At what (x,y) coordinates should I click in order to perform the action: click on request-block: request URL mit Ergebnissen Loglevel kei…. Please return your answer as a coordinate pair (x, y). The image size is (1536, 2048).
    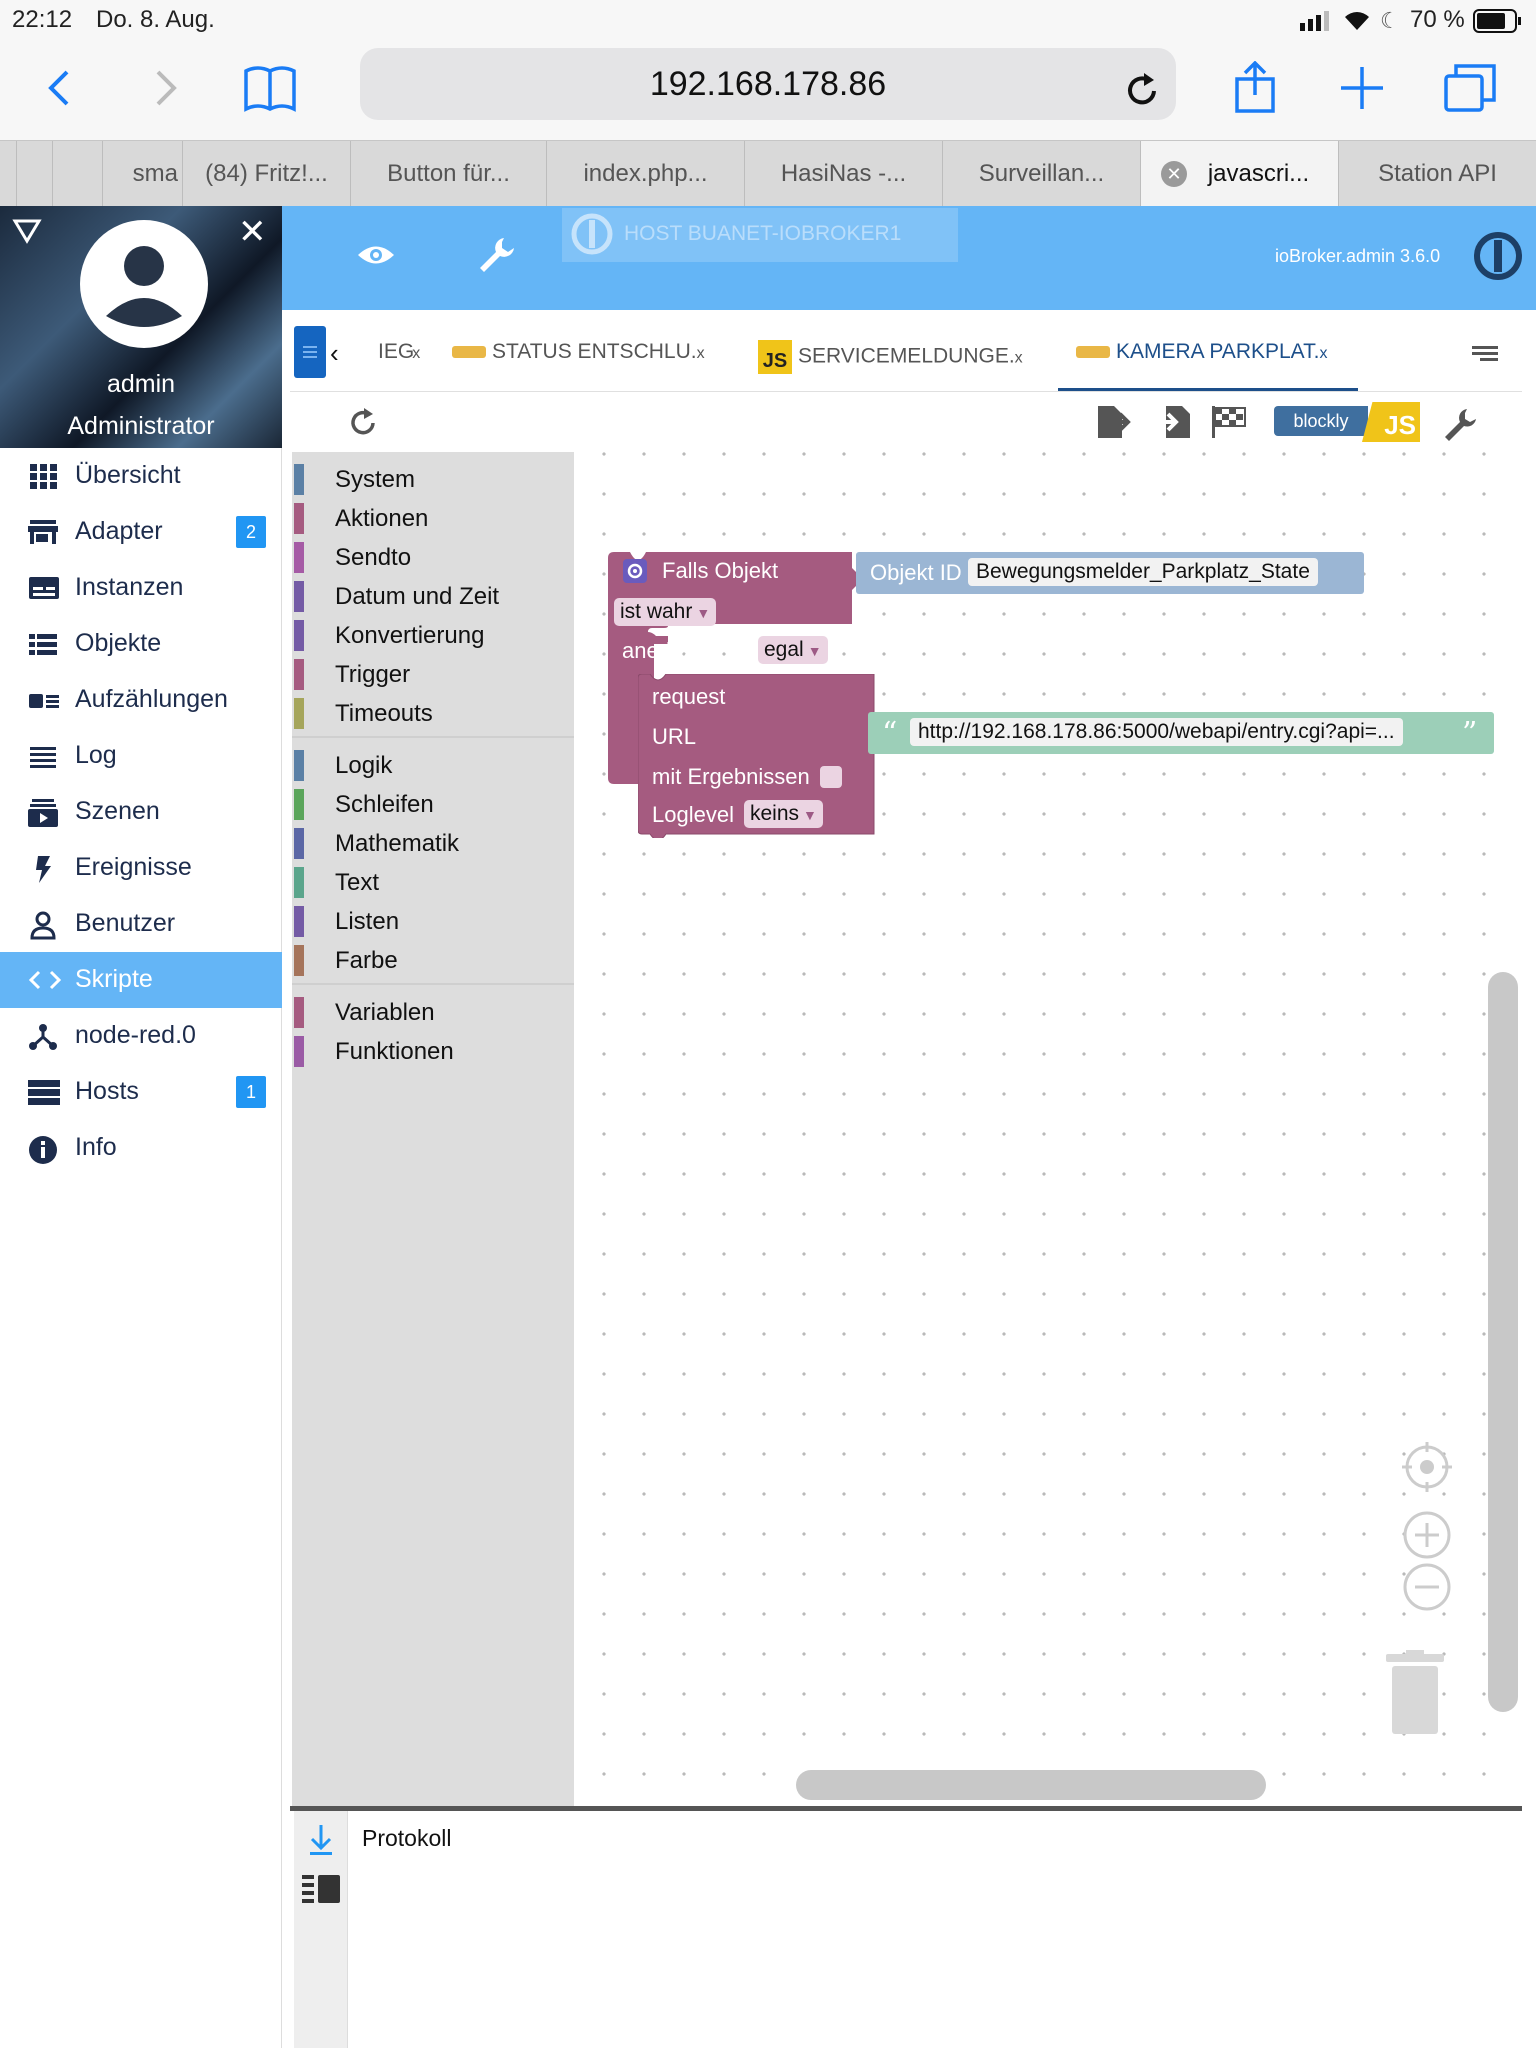
    Looking at the image, I should click on (758, 756).